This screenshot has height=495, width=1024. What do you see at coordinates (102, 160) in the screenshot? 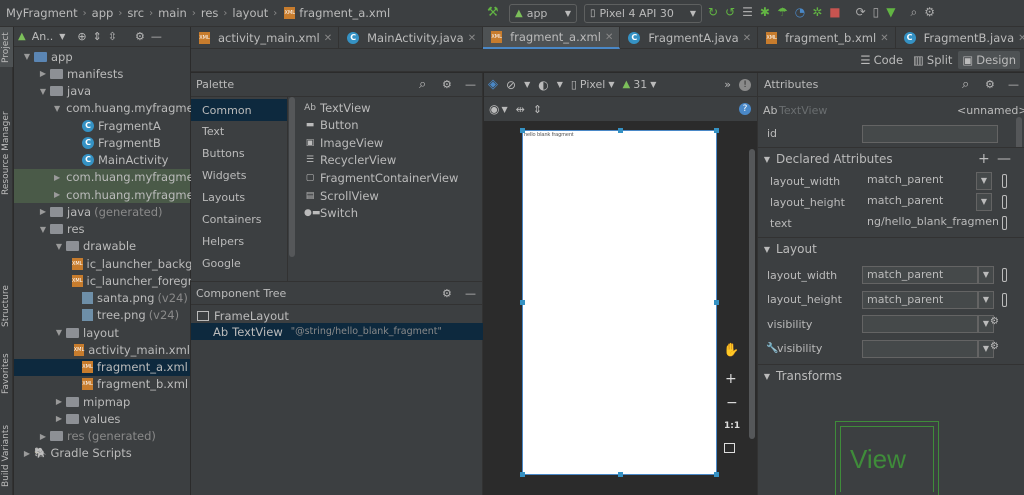
I see `tree-item: C MainActivity` at bounding box center [102, 160].